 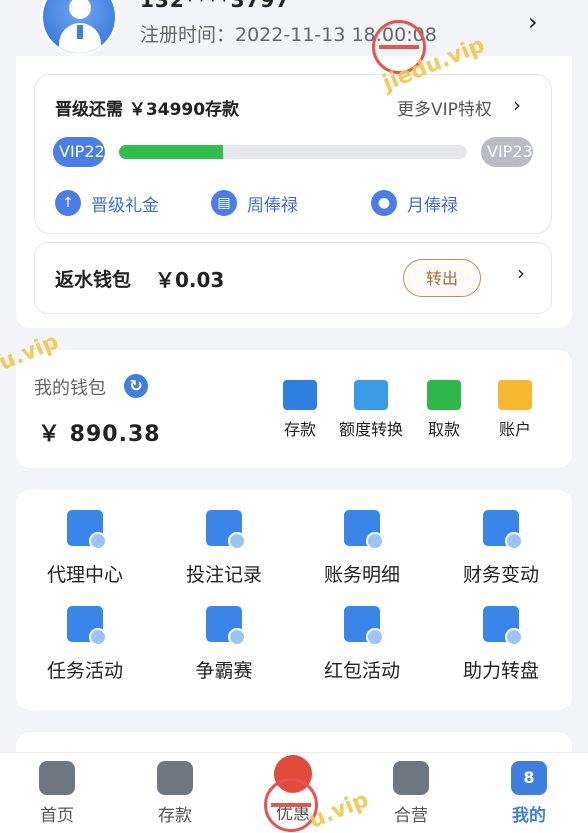 I want to click on wallet-card: 我的钱包 ↻ ￥ 890.38 存款 额度转换 取款 账户, so click(x=294, y=409).